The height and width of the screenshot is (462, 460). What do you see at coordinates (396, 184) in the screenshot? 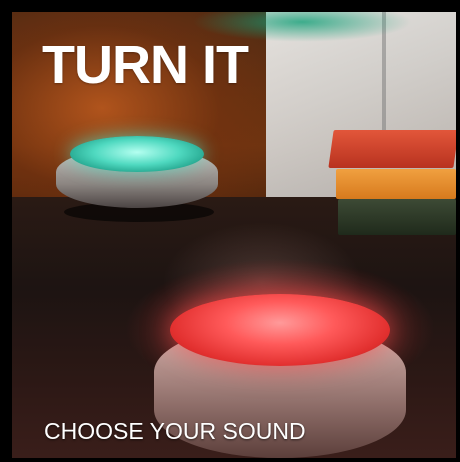
I see `book-orange` at bounding box center [396, 184].